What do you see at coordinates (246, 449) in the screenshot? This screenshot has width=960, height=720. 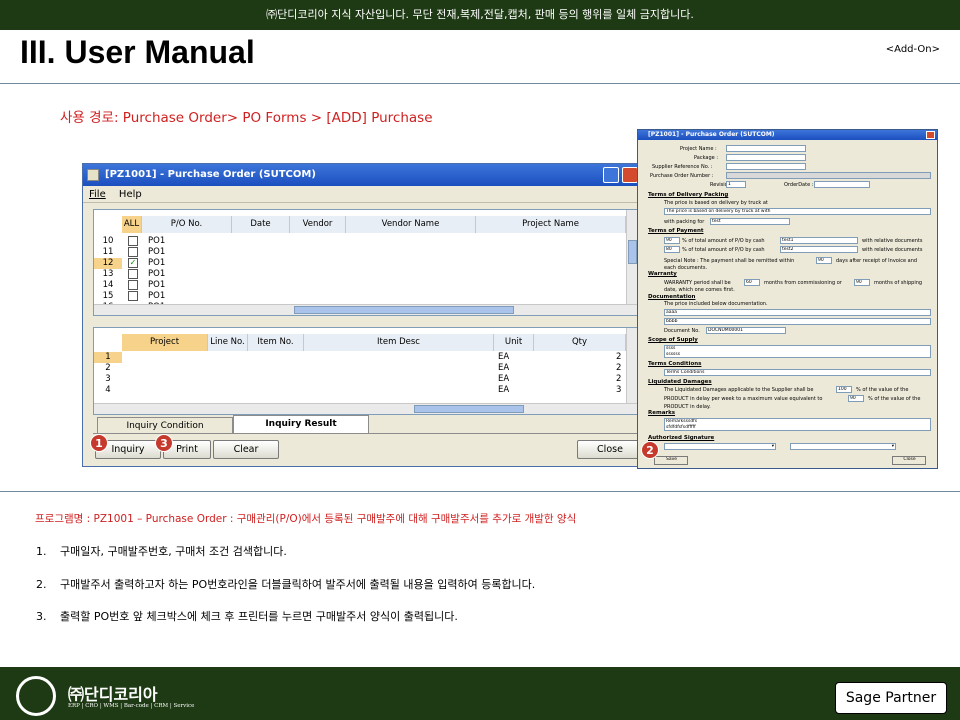 I see `clear-button: Clear` at bounding box center [246, 449].